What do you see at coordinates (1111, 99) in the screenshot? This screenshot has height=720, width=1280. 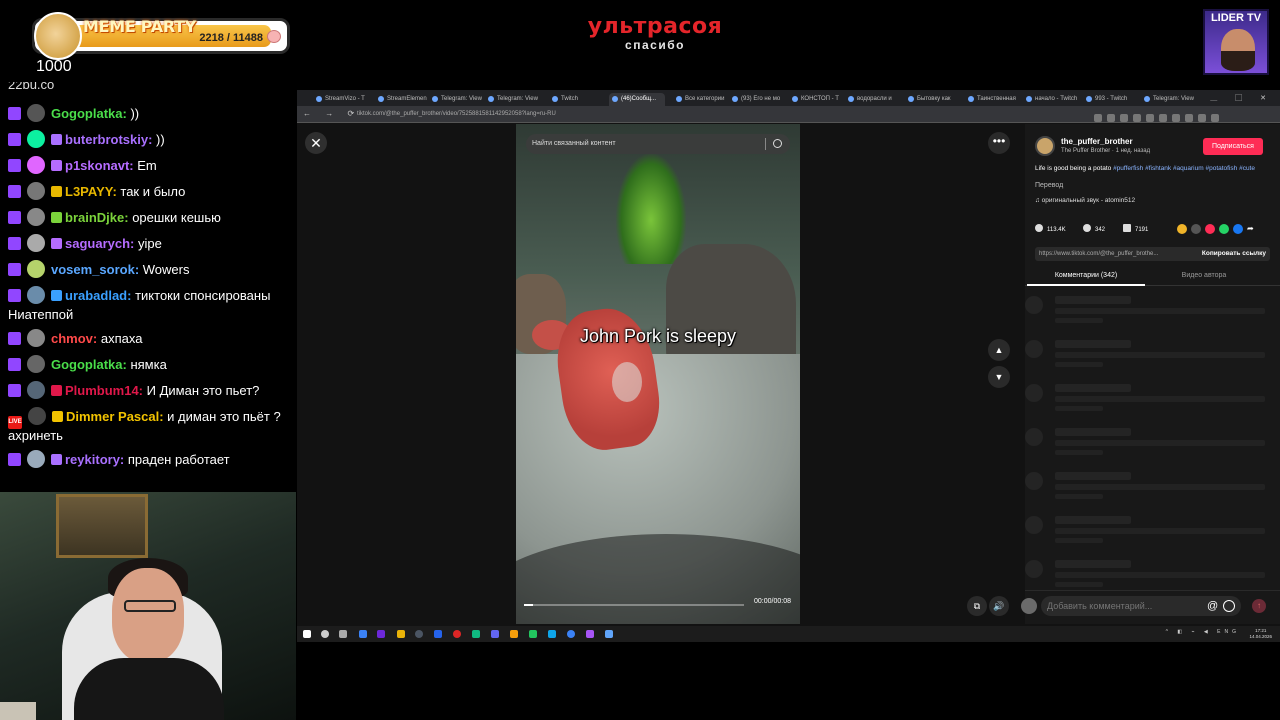 I see `browser-tab: 993 - Twitch` at bounding box center [1111, 99].